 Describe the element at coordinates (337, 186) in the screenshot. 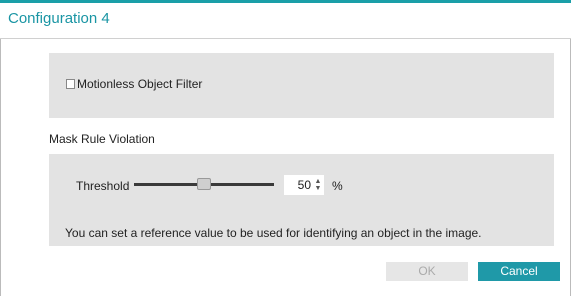

I see `threshold-unit: %` at that location.